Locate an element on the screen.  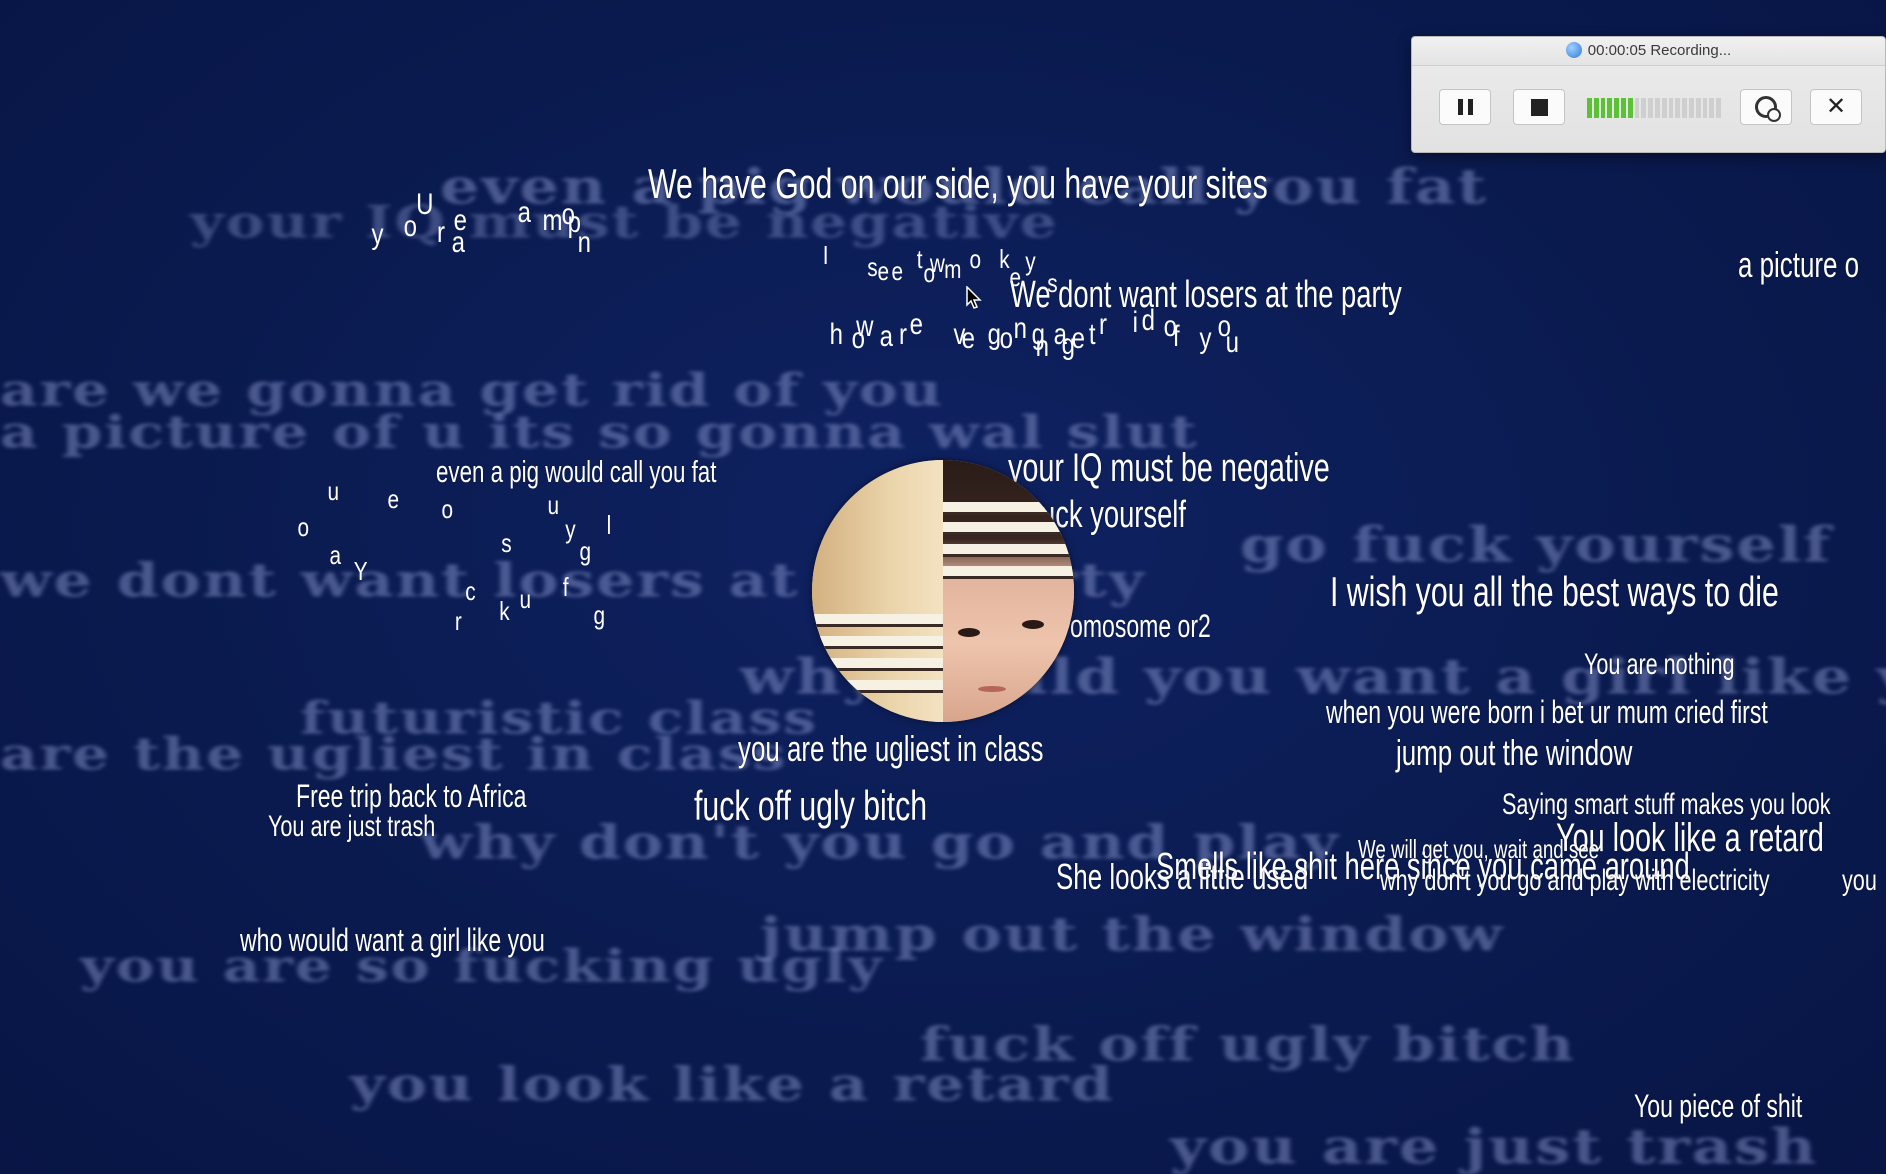
phrase-ugliest-class: you are the ugliest in class is located at coordinates (891, 748).